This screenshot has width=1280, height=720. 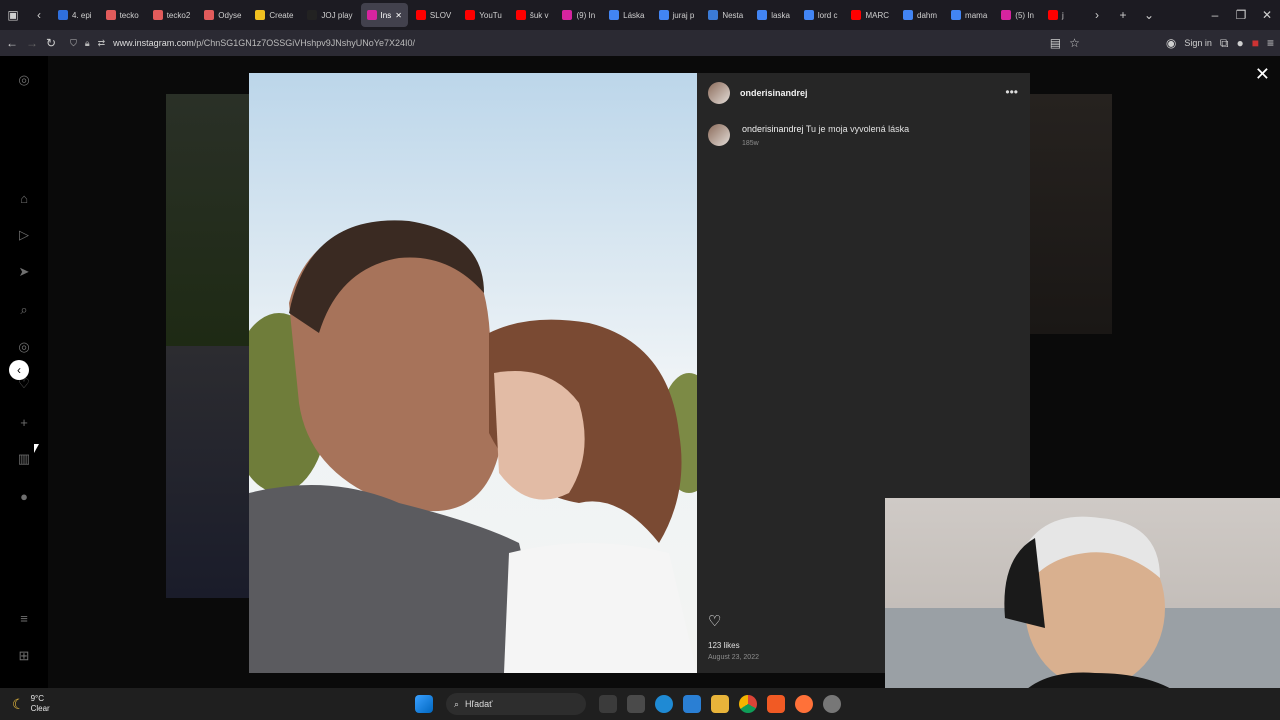 I want to click on browser-tab: (5) In, so click(x=1017, y=15).